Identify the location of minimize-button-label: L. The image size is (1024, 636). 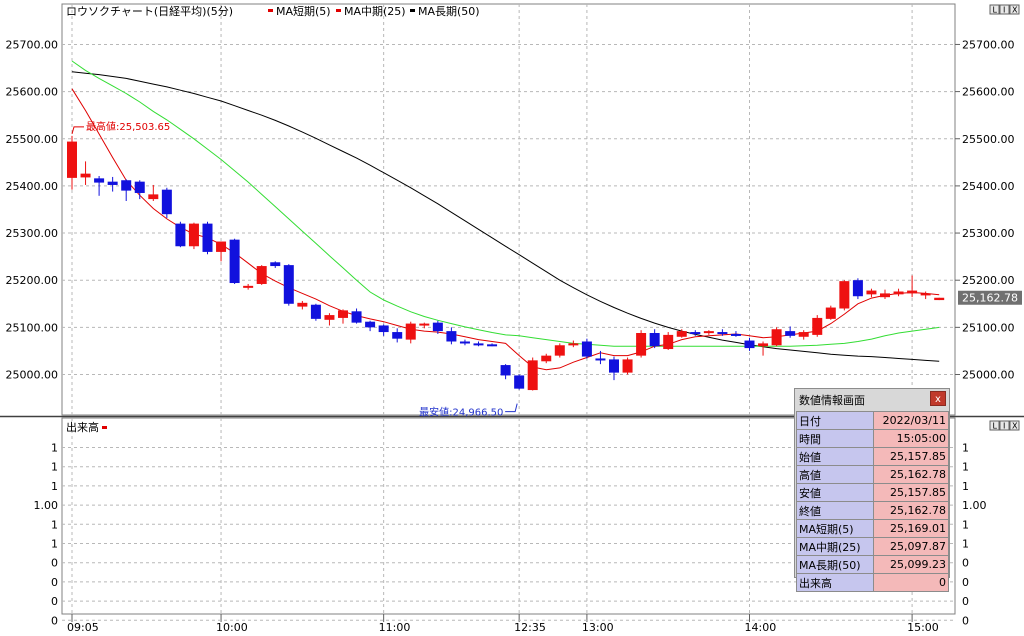
(995, 10).